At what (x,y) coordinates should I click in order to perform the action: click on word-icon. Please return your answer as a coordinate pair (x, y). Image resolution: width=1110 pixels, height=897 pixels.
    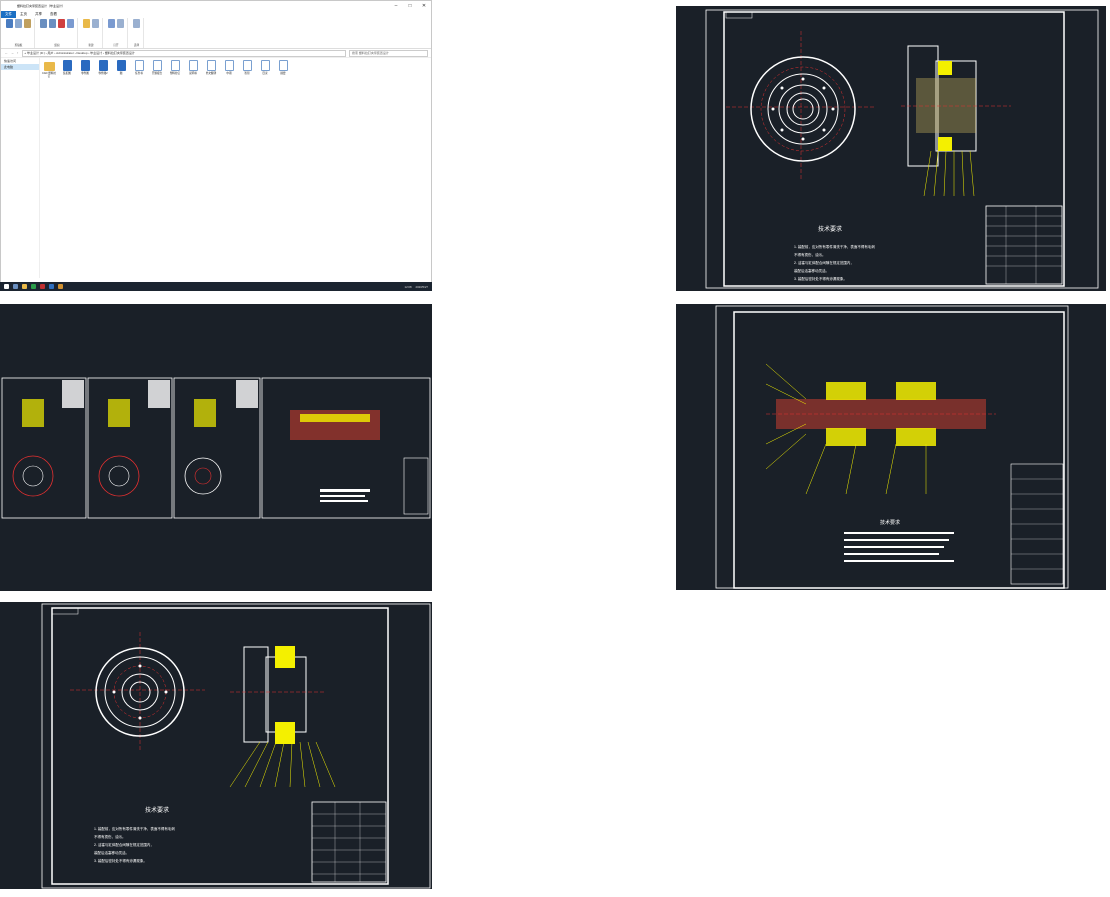
    Looking at the image, I should click on (51, 286).